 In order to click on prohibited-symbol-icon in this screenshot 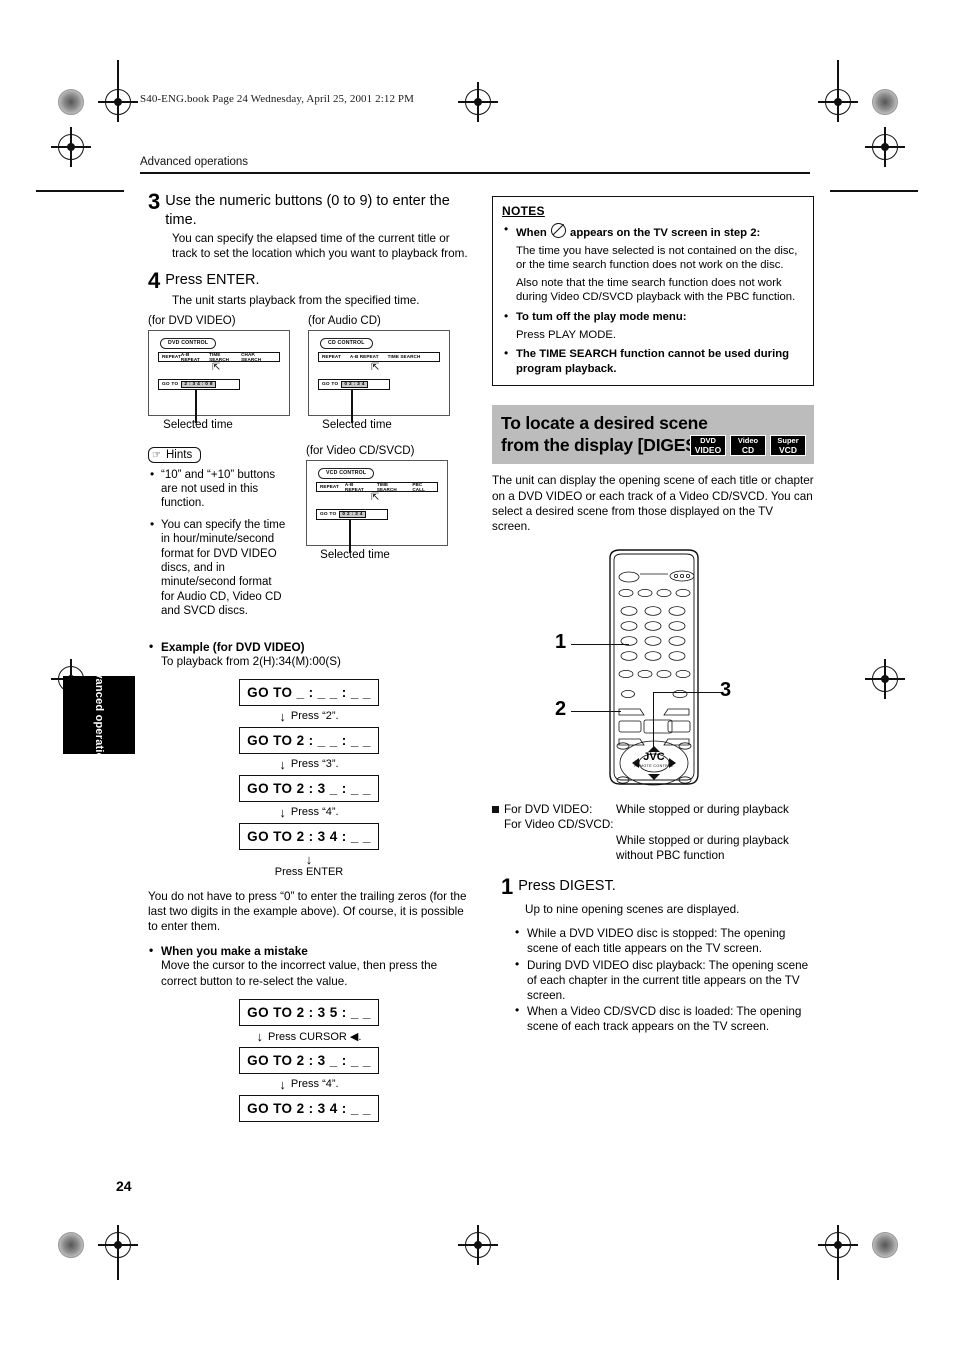, I will do `click(558, 230)`.